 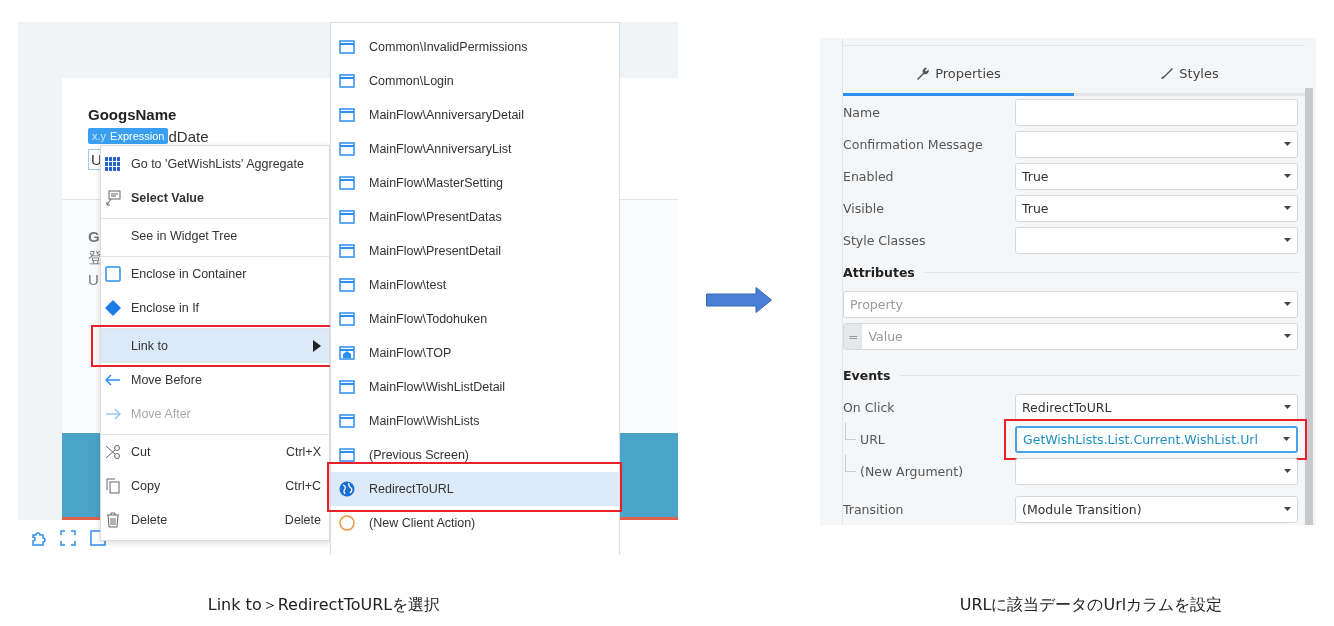 I want to click on scrollbar, so click(x=1309, y=306).